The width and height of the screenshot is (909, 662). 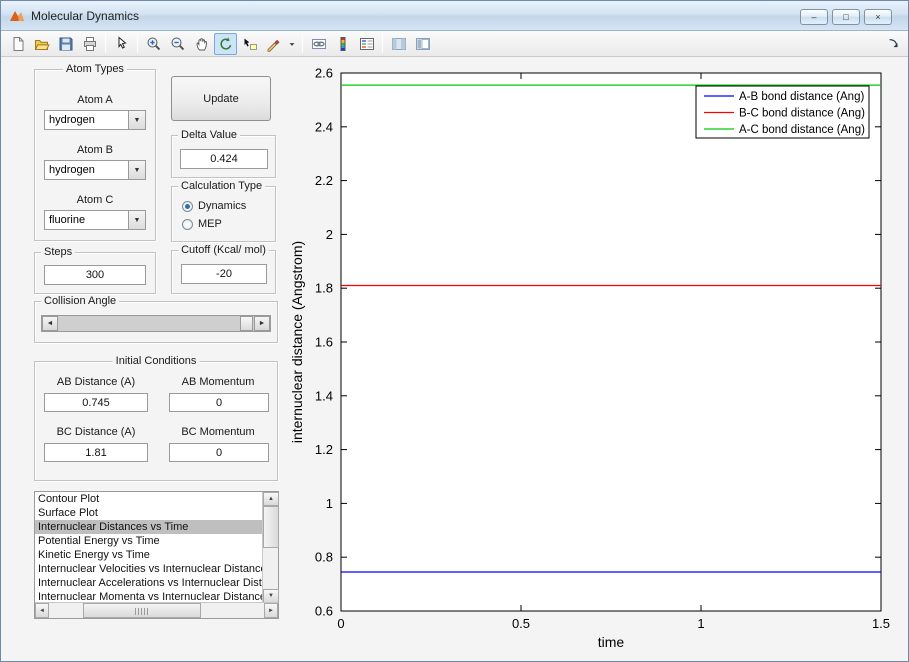 What do you see at coordinates (156, 323) in the screenshot?
I see `collision-angle-slider: ◄ ►` at bounding box center [156, 323].